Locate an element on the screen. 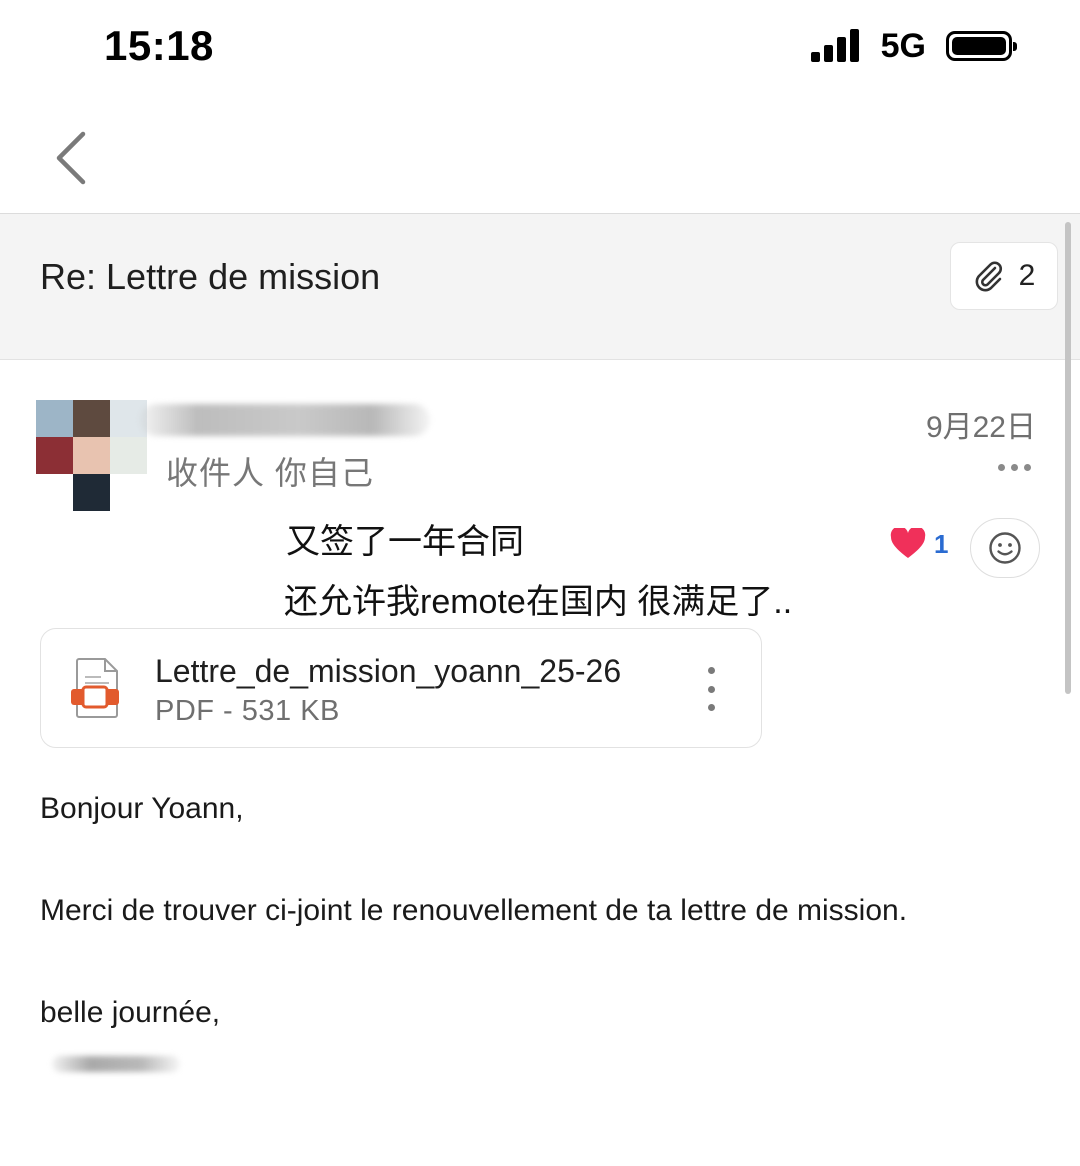  add-reaction-button is located at coordinates (1005, 548).